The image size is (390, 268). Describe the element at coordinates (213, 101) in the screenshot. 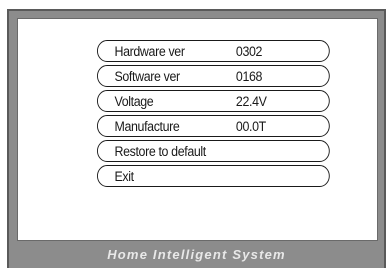

I see `menu-item-voltage: Voltage 22.4V` at that location.